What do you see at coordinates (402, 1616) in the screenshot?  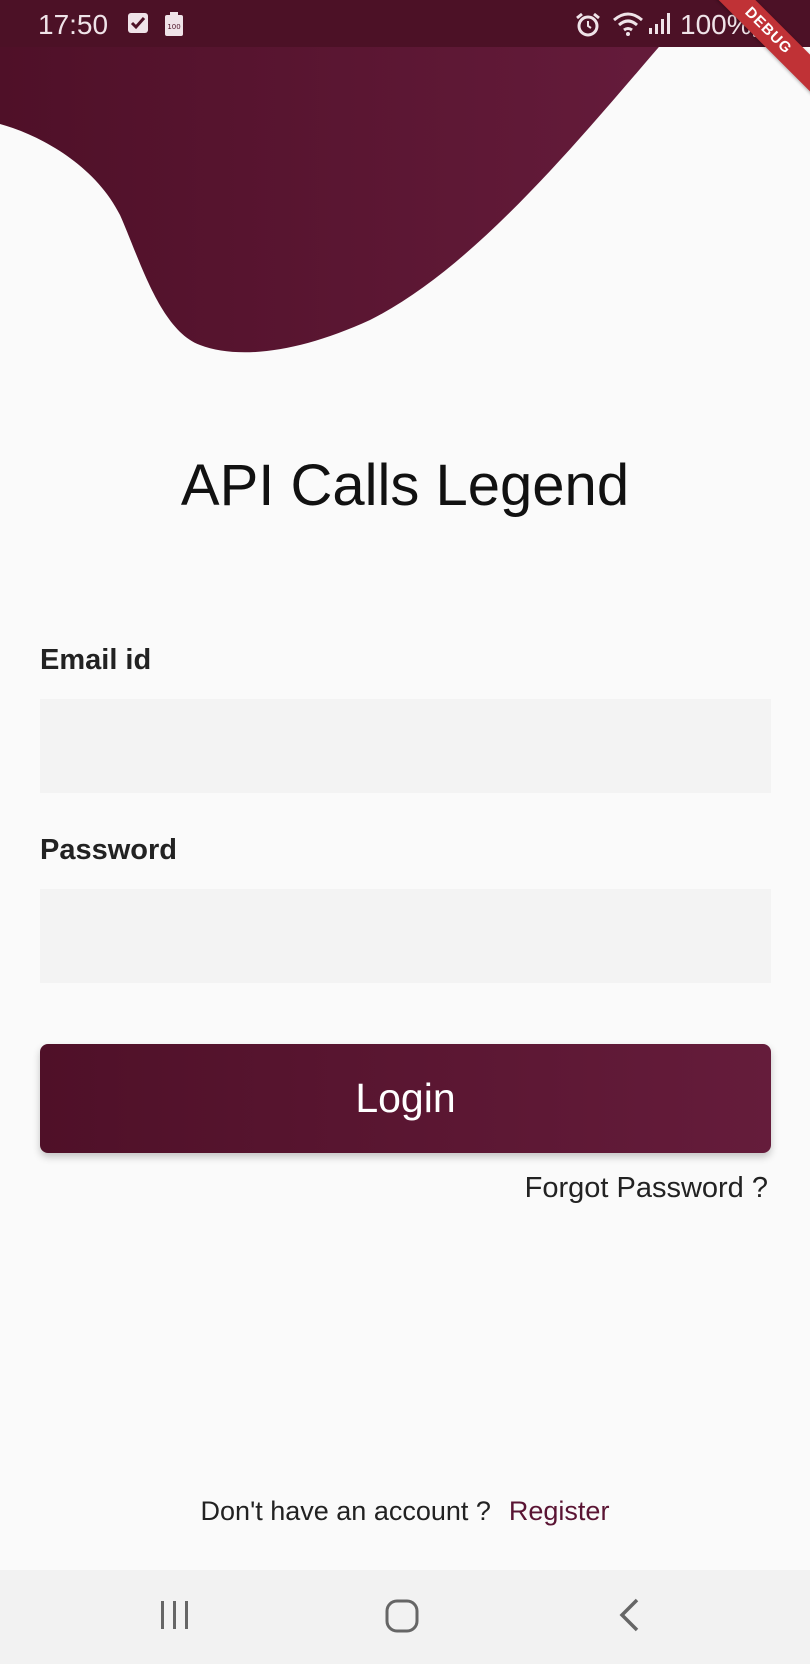 I see `home-icon` at bounding box center [402, 1616].